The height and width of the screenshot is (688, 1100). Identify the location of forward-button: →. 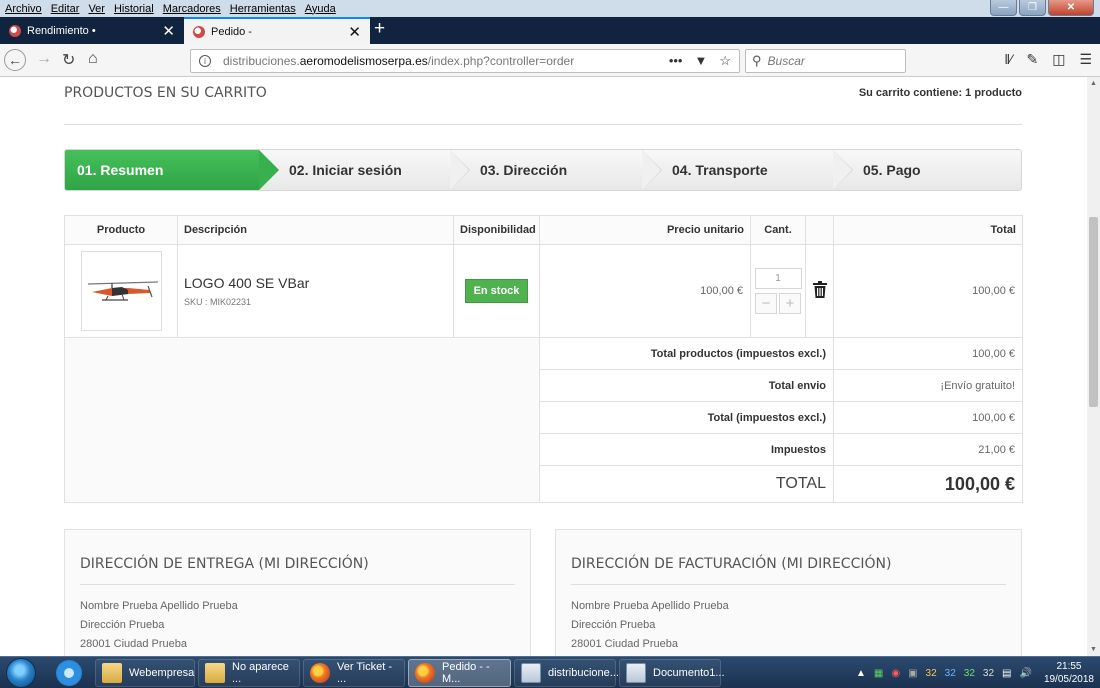
(44, 59).